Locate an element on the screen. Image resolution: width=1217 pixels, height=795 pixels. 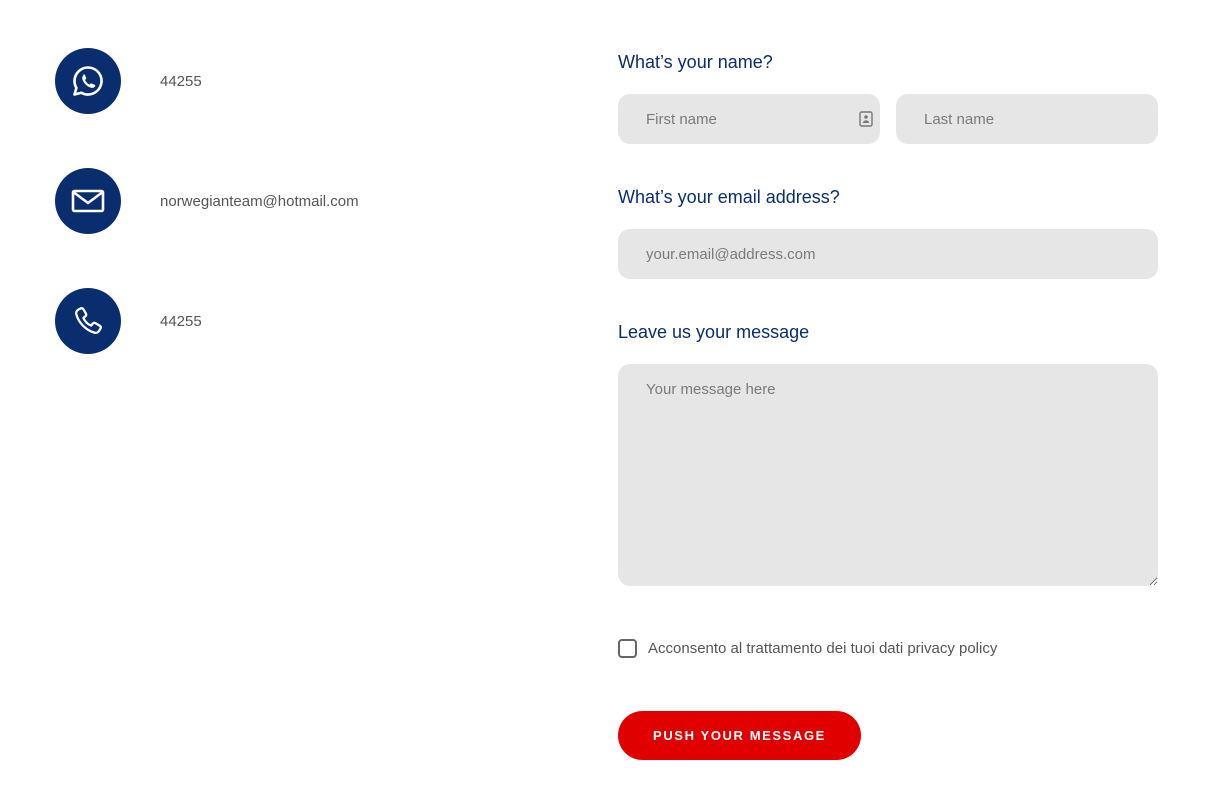
name-label: What’s your name? is located at coordinates (695, 62).